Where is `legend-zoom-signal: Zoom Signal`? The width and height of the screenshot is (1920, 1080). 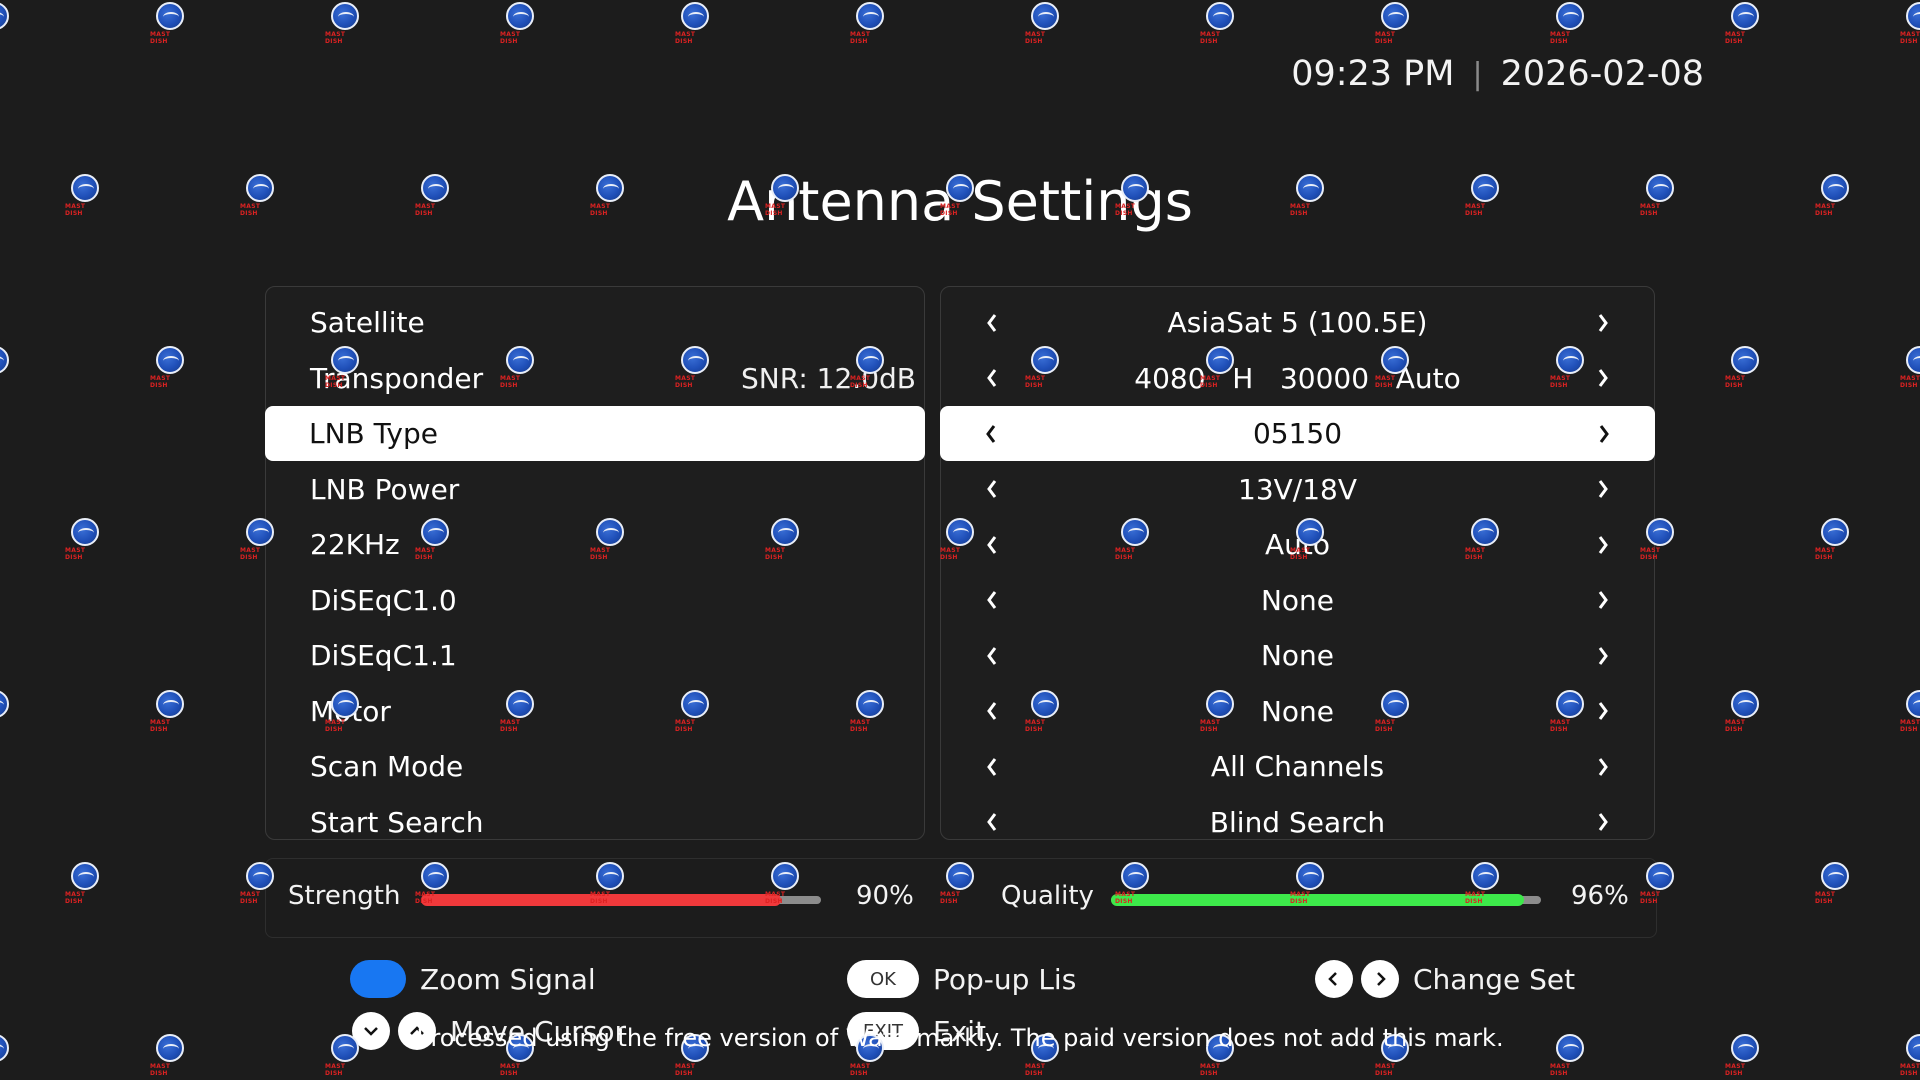
legend-zoom-signal: Zoom Signal is located at coordinates (473, 979).